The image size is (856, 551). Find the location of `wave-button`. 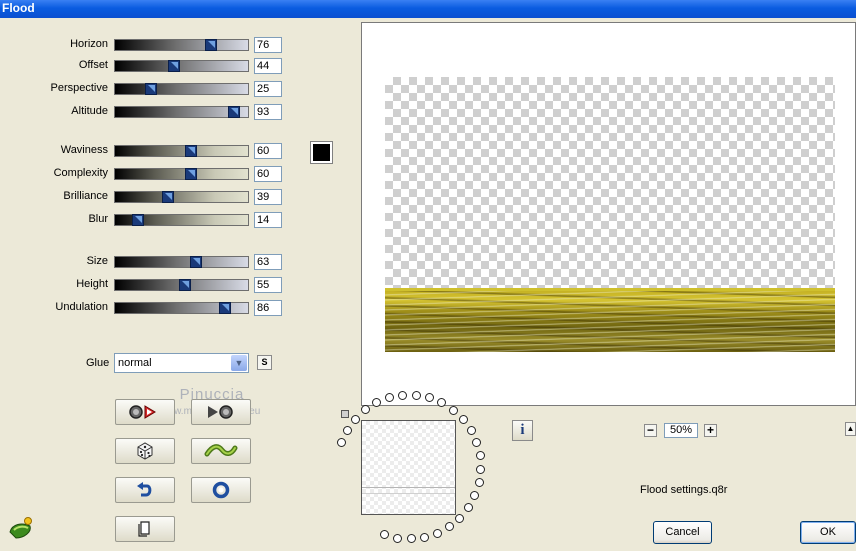

wave-button is located at coordinates (221, 451).